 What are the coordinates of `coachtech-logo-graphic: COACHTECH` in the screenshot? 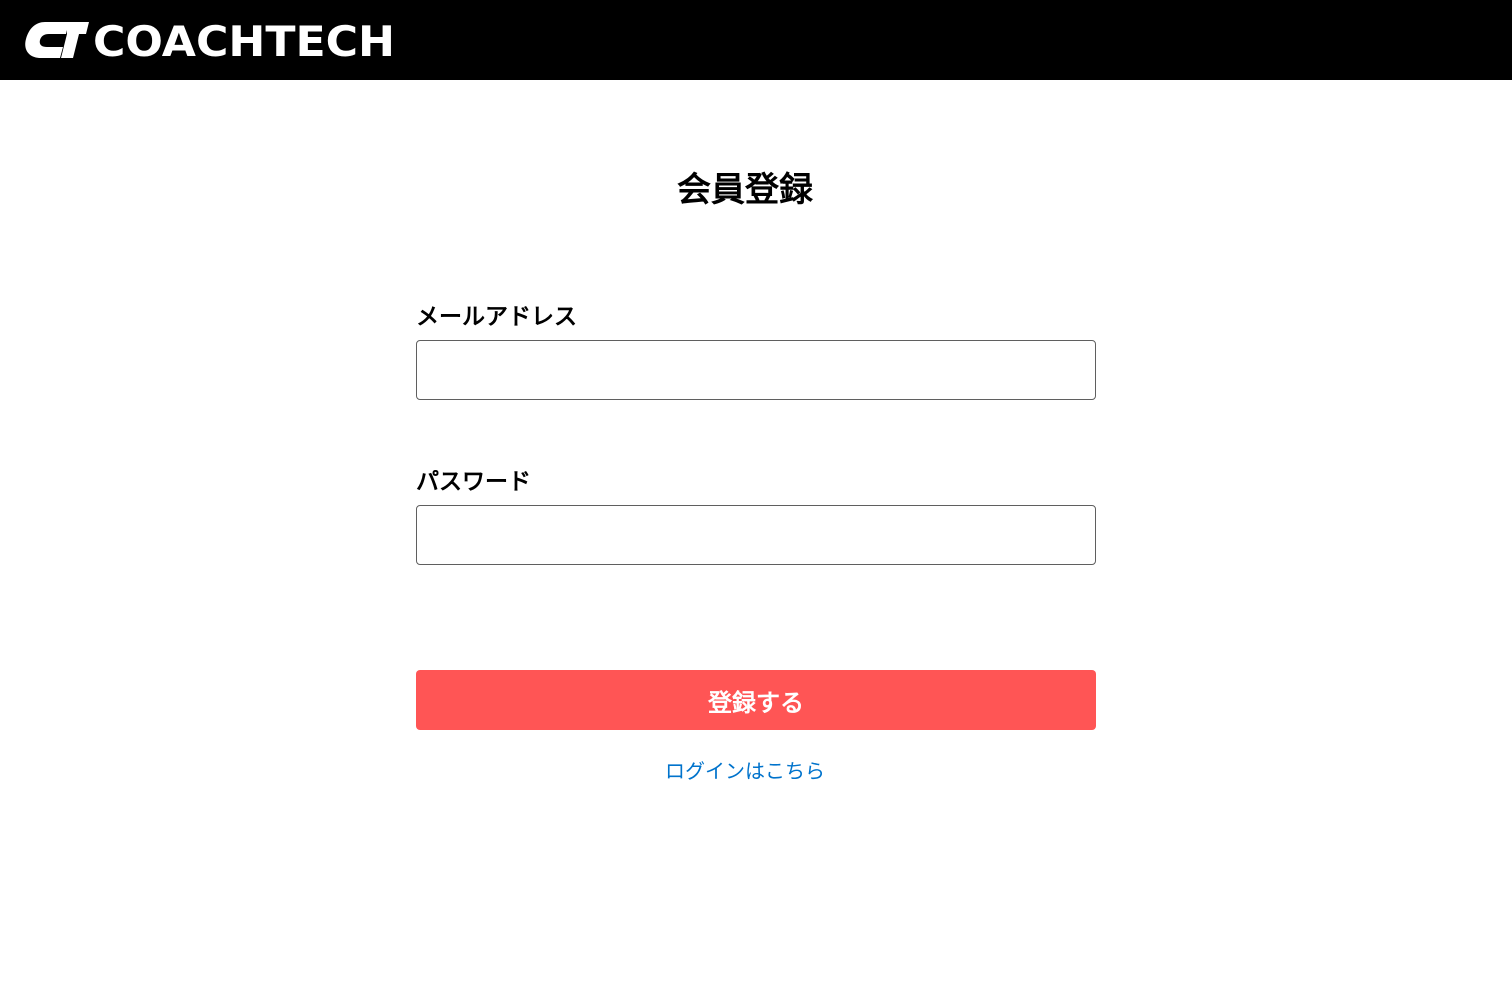 It's located at (210, 40).